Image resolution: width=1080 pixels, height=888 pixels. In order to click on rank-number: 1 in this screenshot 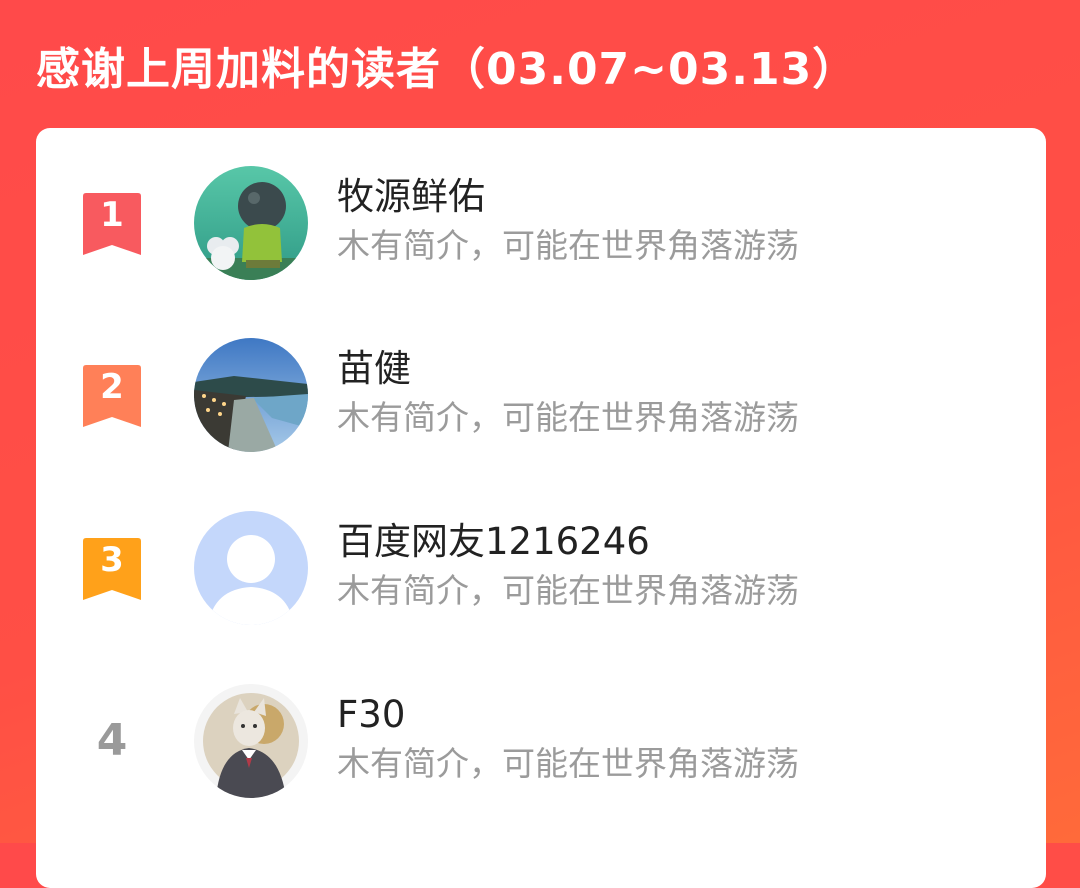, I will do `click(112, 215)`.